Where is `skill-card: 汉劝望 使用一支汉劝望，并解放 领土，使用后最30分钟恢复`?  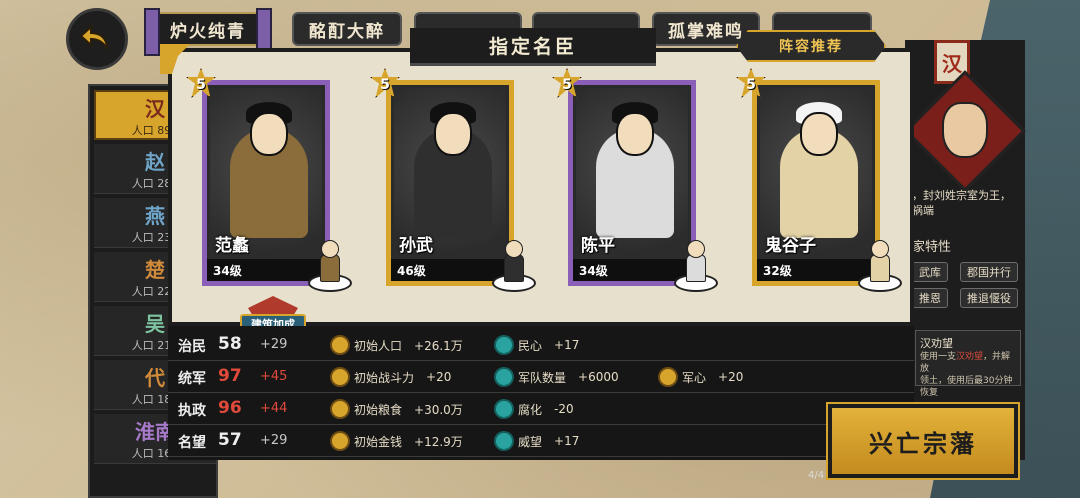 skill-card: 汉劝望 使用一支汉劝望，并解放 领土，使用后最30分钟恢复 is located at coordinates (968, 364).